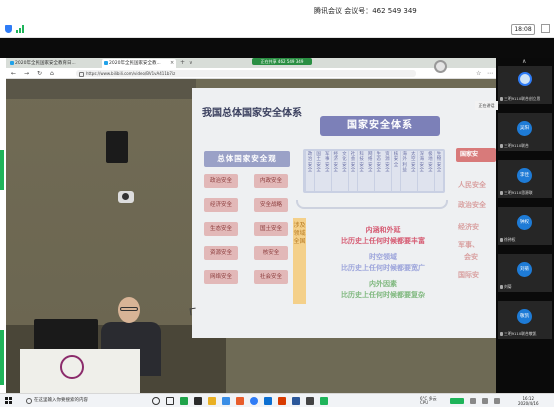  What do you see at coordinates (476, 155) in the screenshot?
I see `slide-right-heading: 国家安` at bounding box center [476, 155].